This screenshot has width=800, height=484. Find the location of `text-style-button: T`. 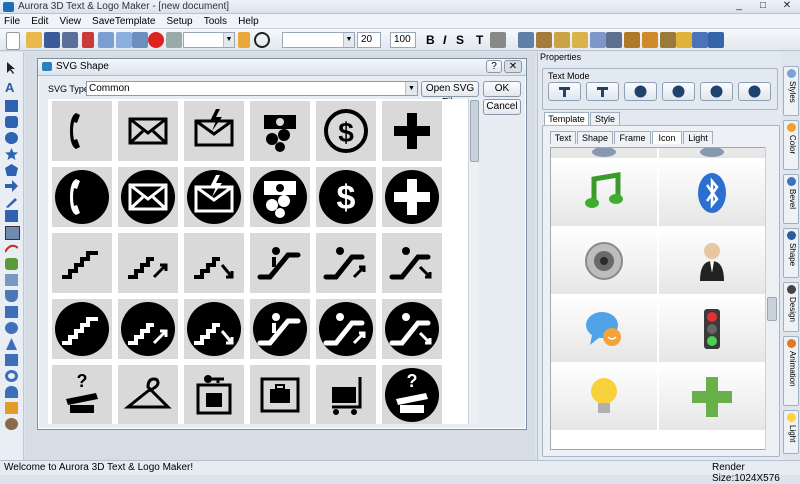

text-style-button: T is located at coordinates (479, 40).